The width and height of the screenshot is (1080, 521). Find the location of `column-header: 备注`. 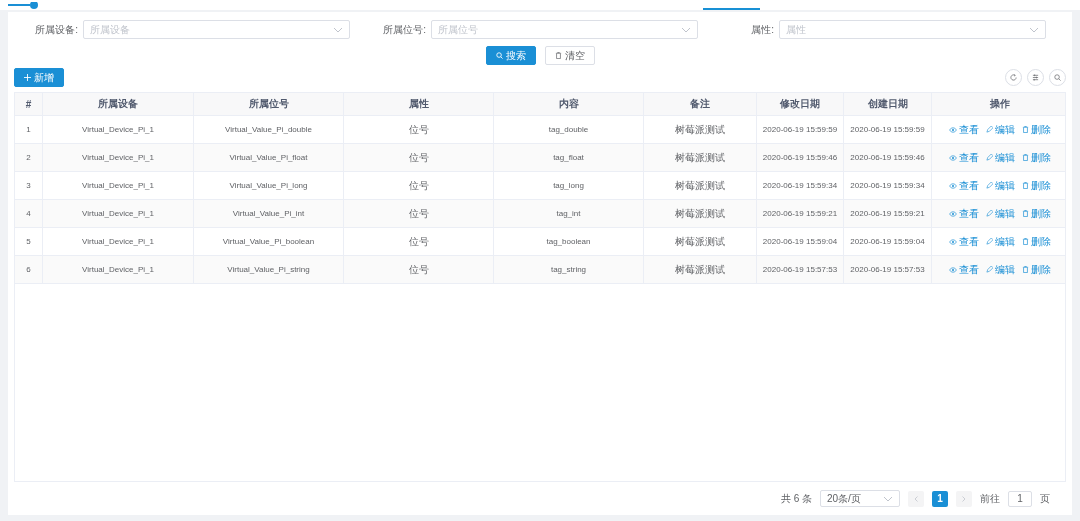

column-header: 备注 is located at coordinates (700, 104).